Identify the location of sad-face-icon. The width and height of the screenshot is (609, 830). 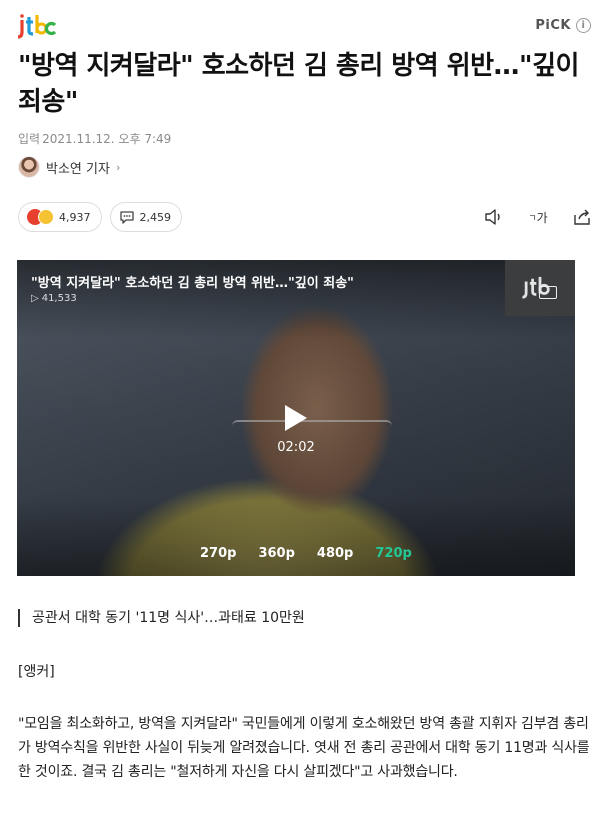
(46, 217).